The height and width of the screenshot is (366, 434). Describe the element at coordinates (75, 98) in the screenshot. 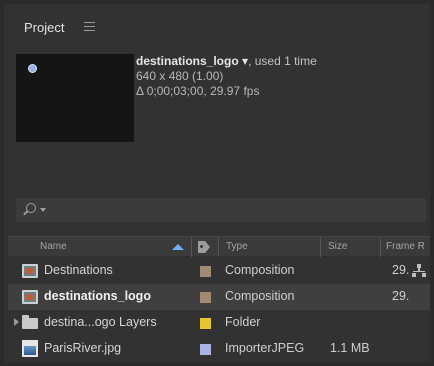

I see `preview-thumbnail` at that location.